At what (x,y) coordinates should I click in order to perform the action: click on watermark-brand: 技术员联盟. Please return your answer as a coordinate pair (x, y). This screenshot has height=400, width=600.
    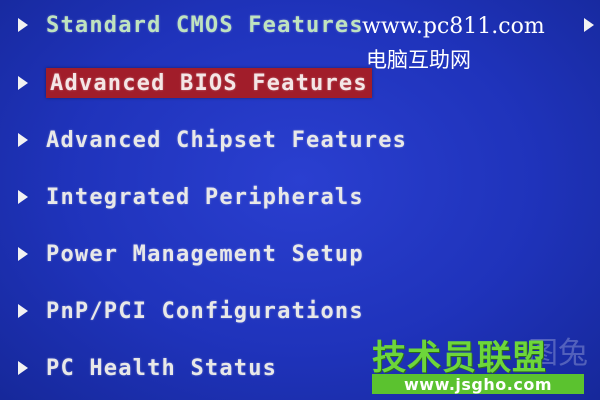
    Looking at the image, I should click on (459, 358).